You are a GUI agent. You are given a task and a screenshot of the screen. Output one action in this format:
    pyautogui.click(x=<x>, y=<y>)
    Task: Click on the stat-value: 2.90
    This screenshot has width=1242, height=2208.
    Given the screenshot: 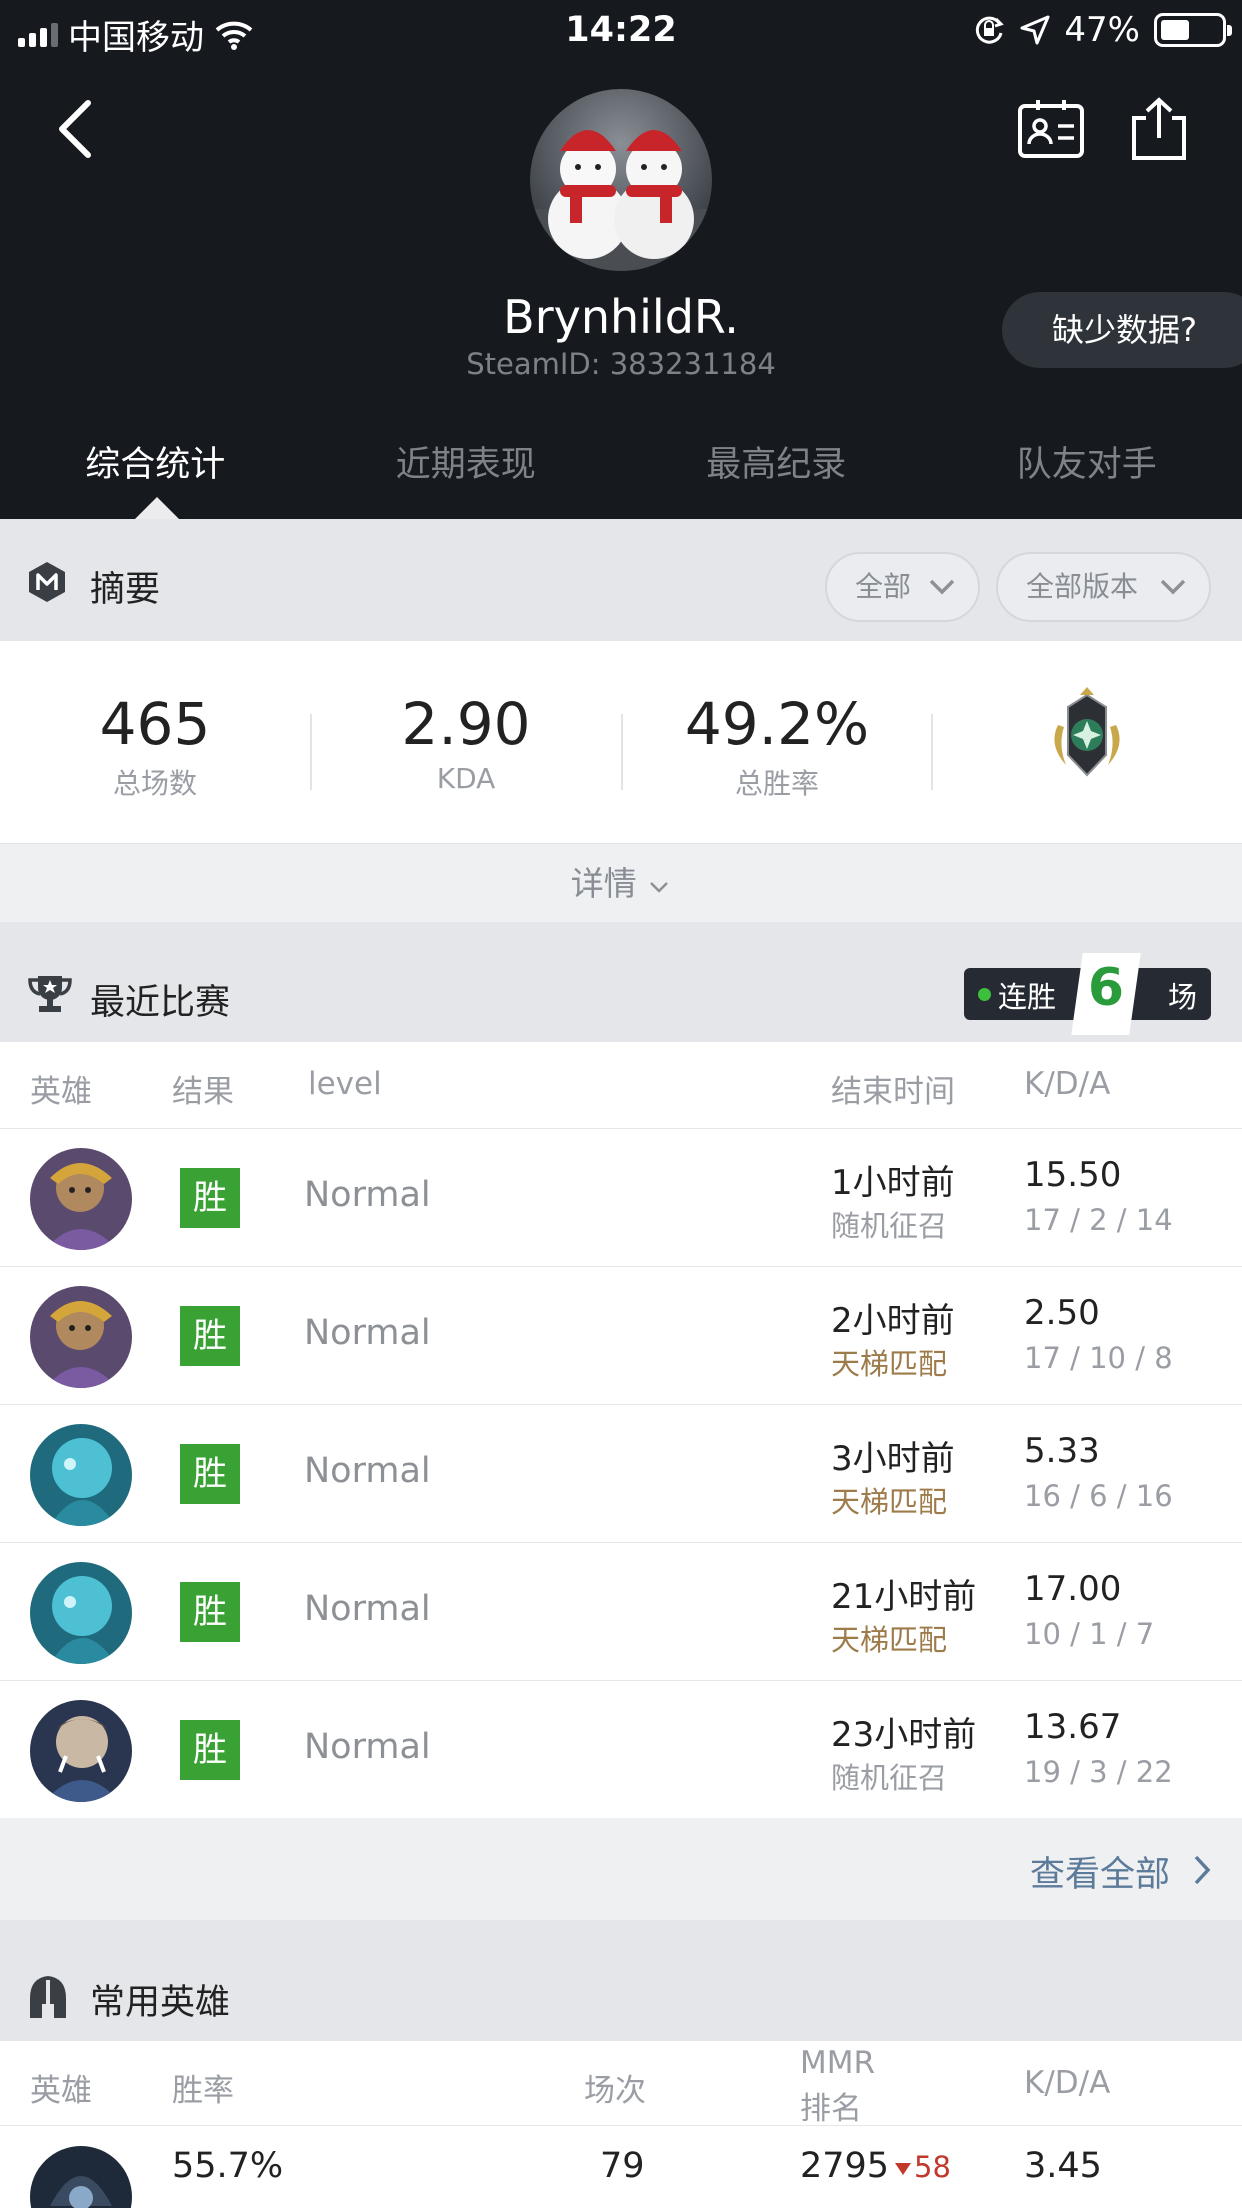 What is the action you would take?
    pyautogui.click(x=466, y=724)
    